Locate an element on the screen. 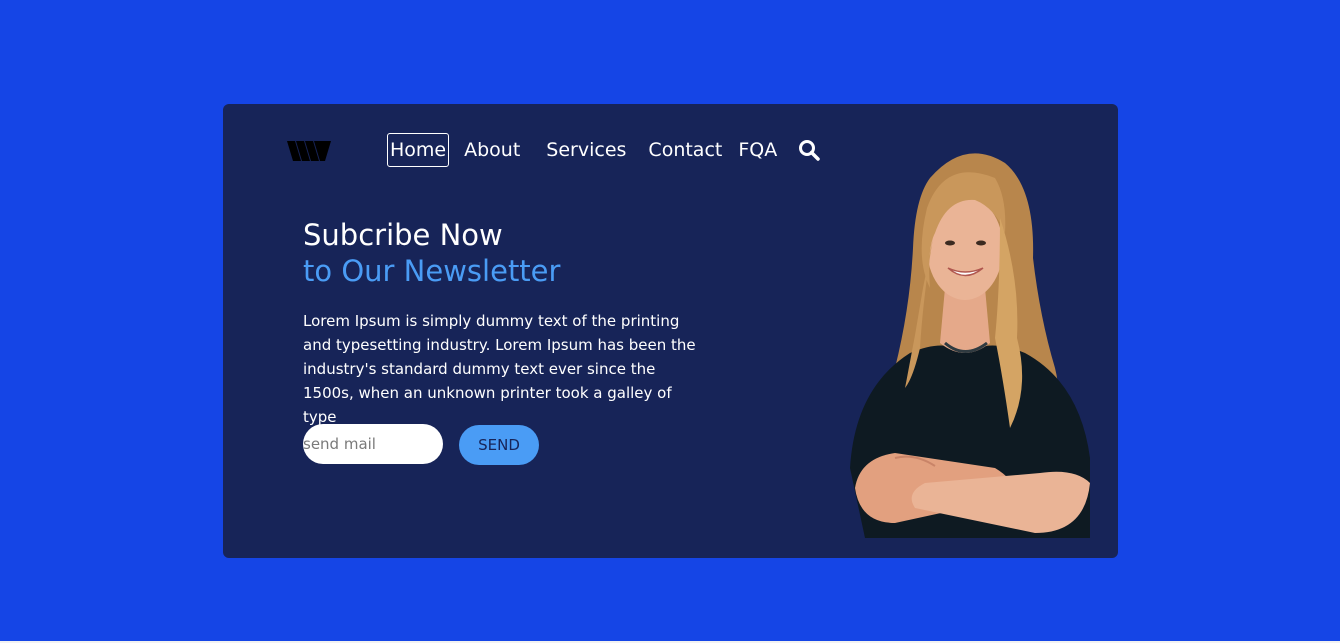 Image resolution: width=1340 pixels, height=643 pixels. brand-logo is located at coordinates (309, 151).